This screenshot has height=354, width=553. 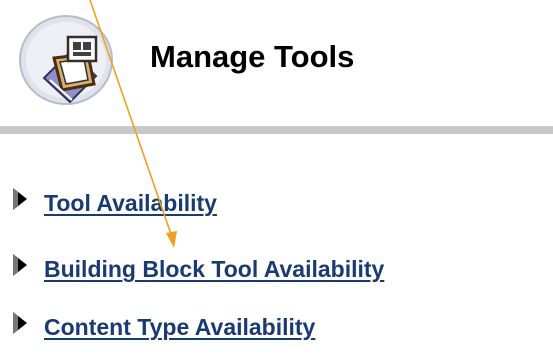 I want to click on tool-availability-link: Tool Availability, so click(x=130, y=203).